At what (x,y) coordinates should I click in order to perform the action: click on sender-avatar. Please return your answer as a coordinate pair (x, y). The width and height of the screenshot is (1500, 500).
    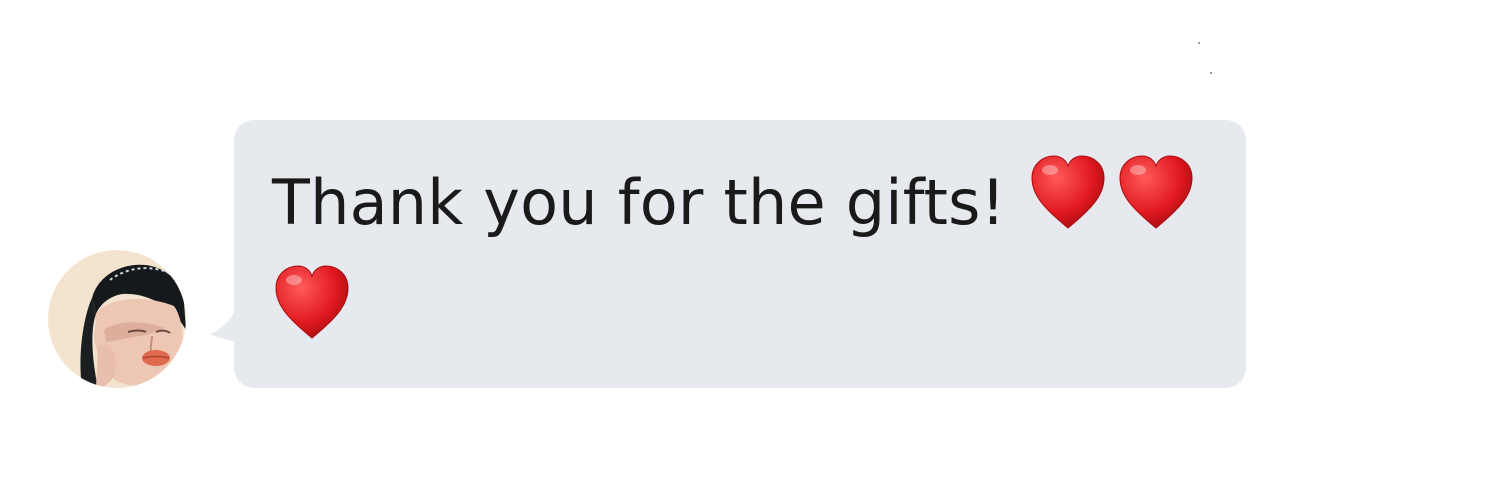
    Looking at the image, I should click on (117, 319).